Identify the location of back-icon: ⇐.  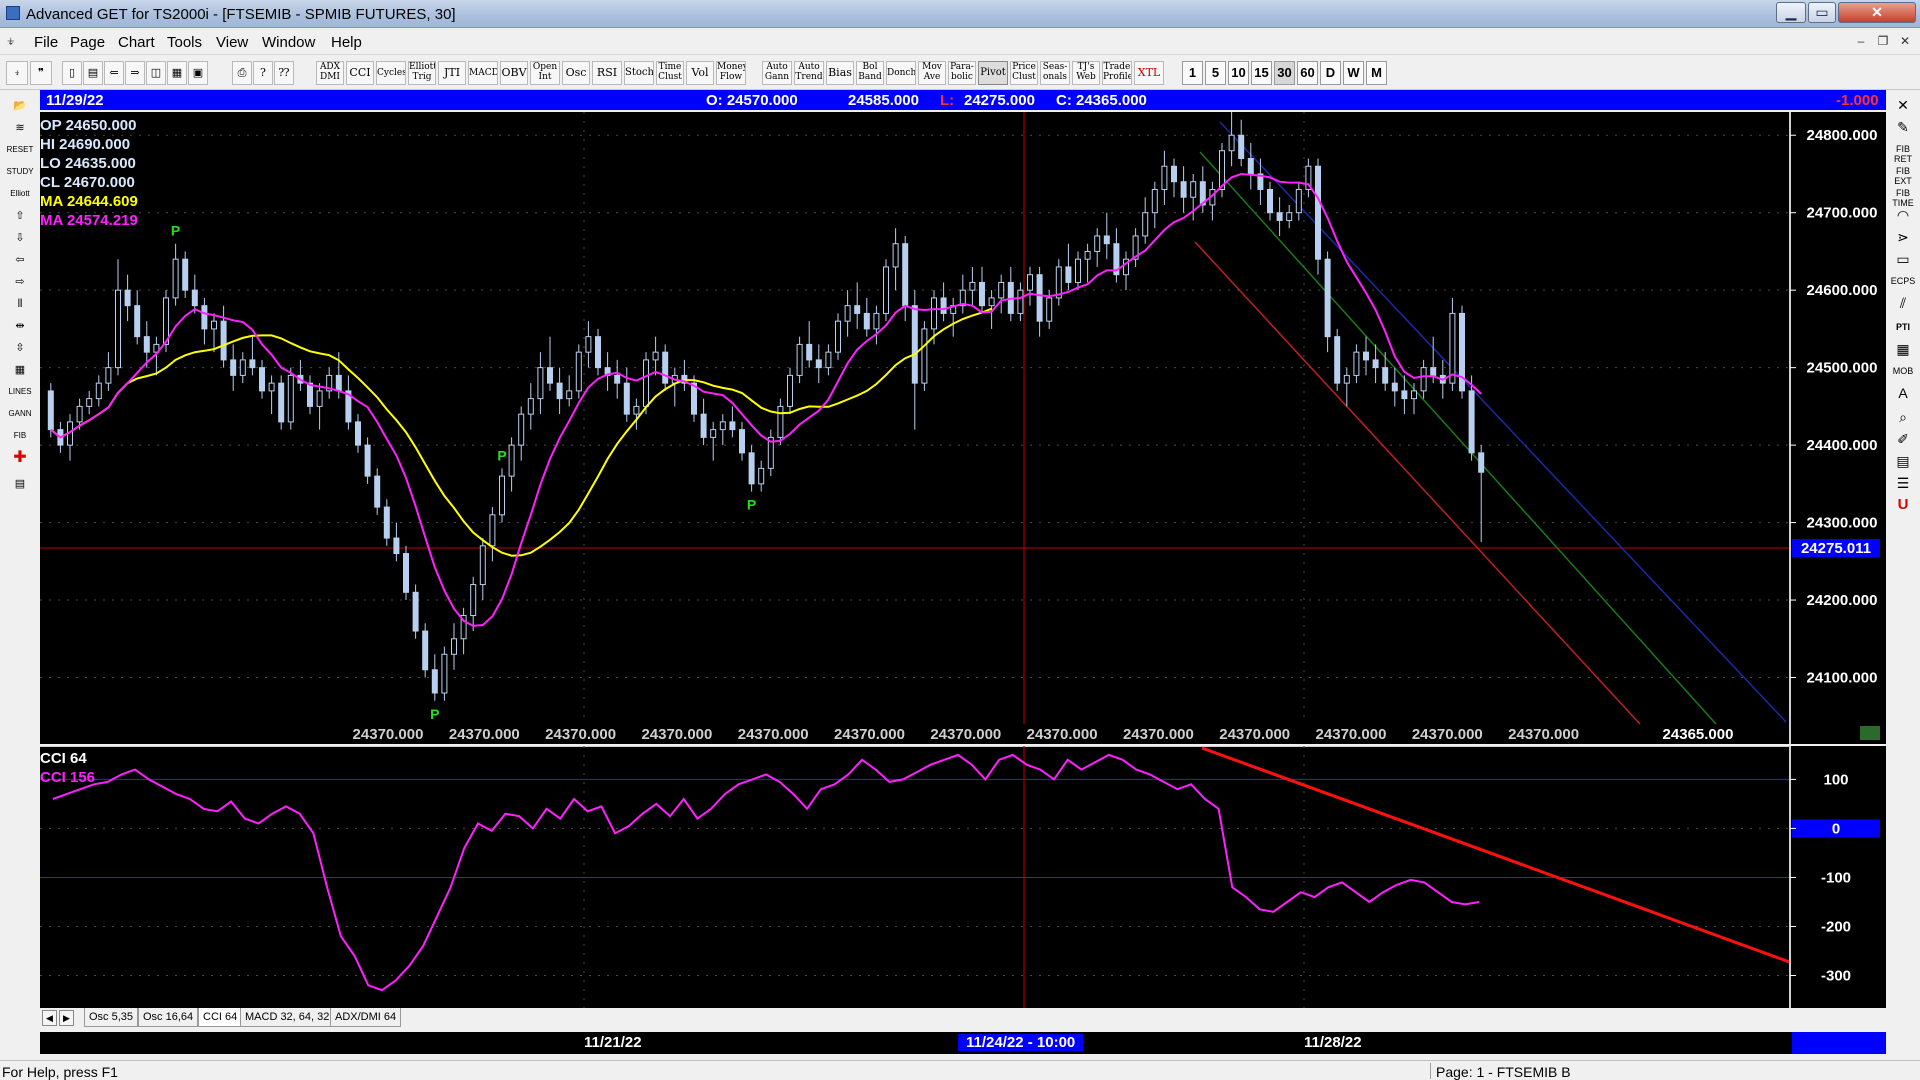
(114, 73).